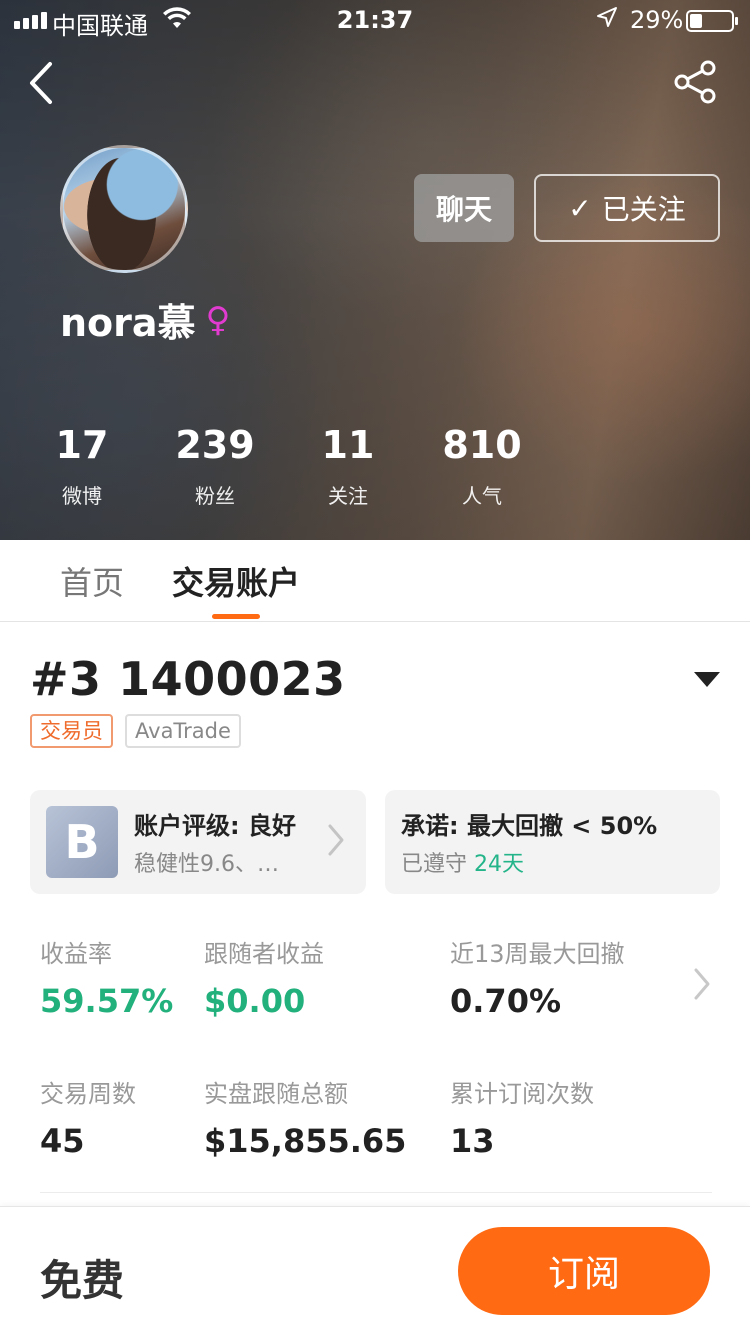 This screenshot has width=750, height=1334. I want to click on metric-label: 跟随者收益, so click(264, 954).